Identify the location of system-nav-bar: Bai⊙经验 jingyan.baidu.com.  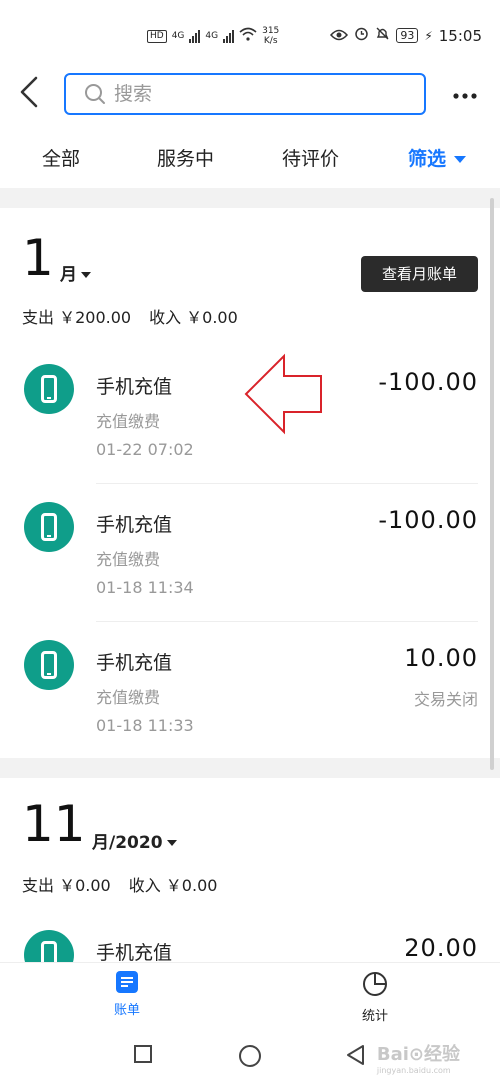
(250, 1056).